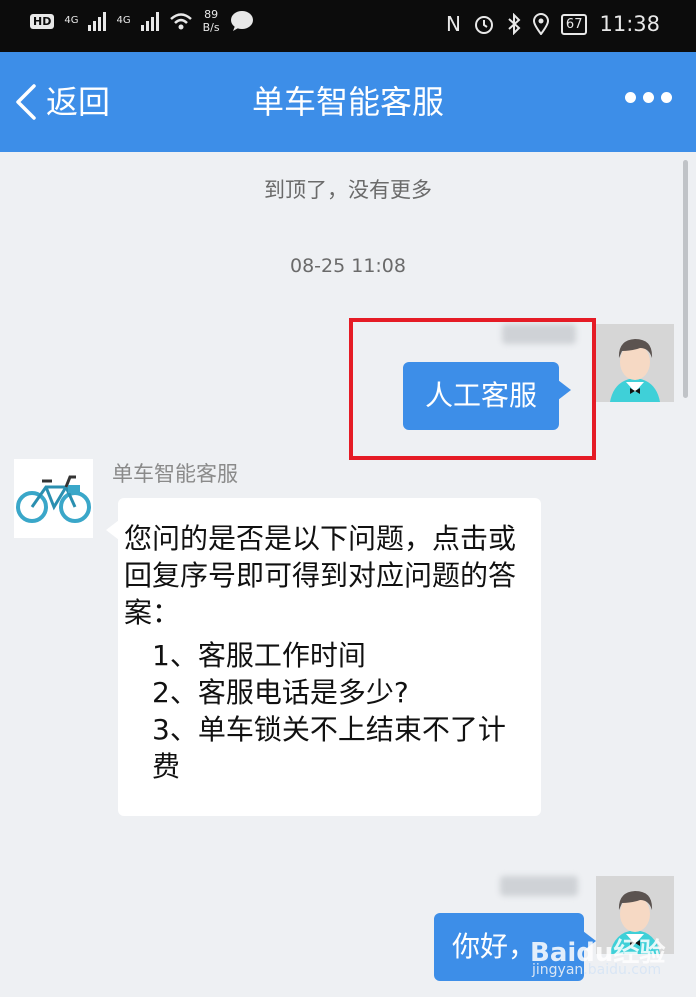 The image size is (696, 997). I want to click on nfc-icon: N, so click(453, 24).